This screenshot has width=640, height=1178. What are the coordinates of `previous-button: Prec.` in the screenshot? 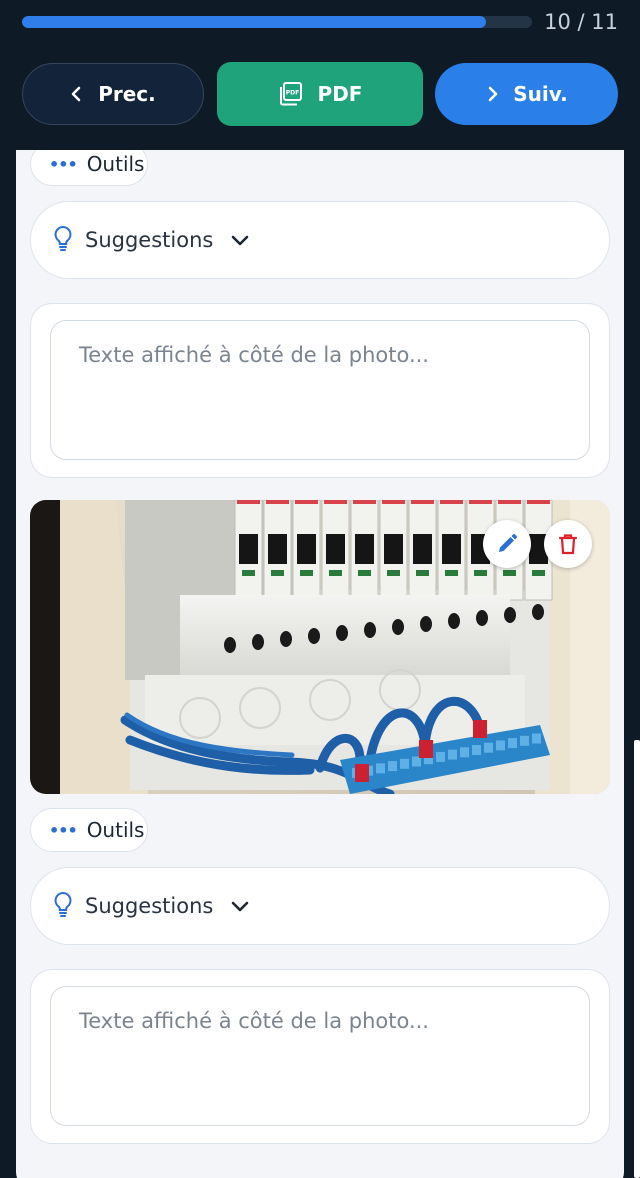 It's located at (113, 94).